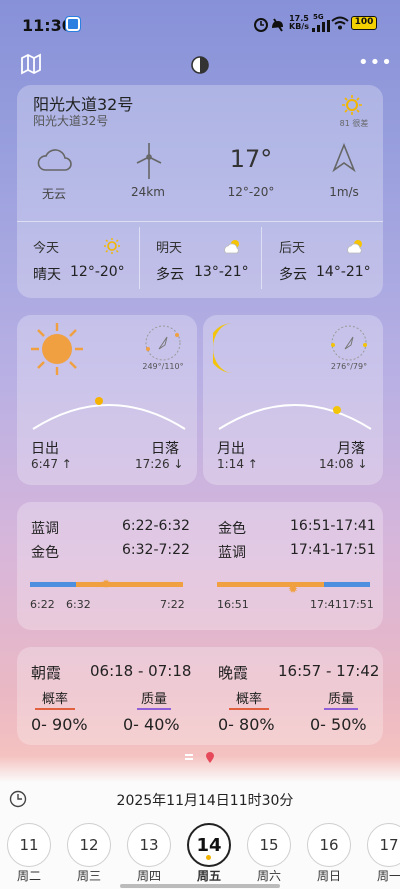  Describe the element at coordinates (149, 161) in the screenshot. I see `wind-turbine-icon` at that location.